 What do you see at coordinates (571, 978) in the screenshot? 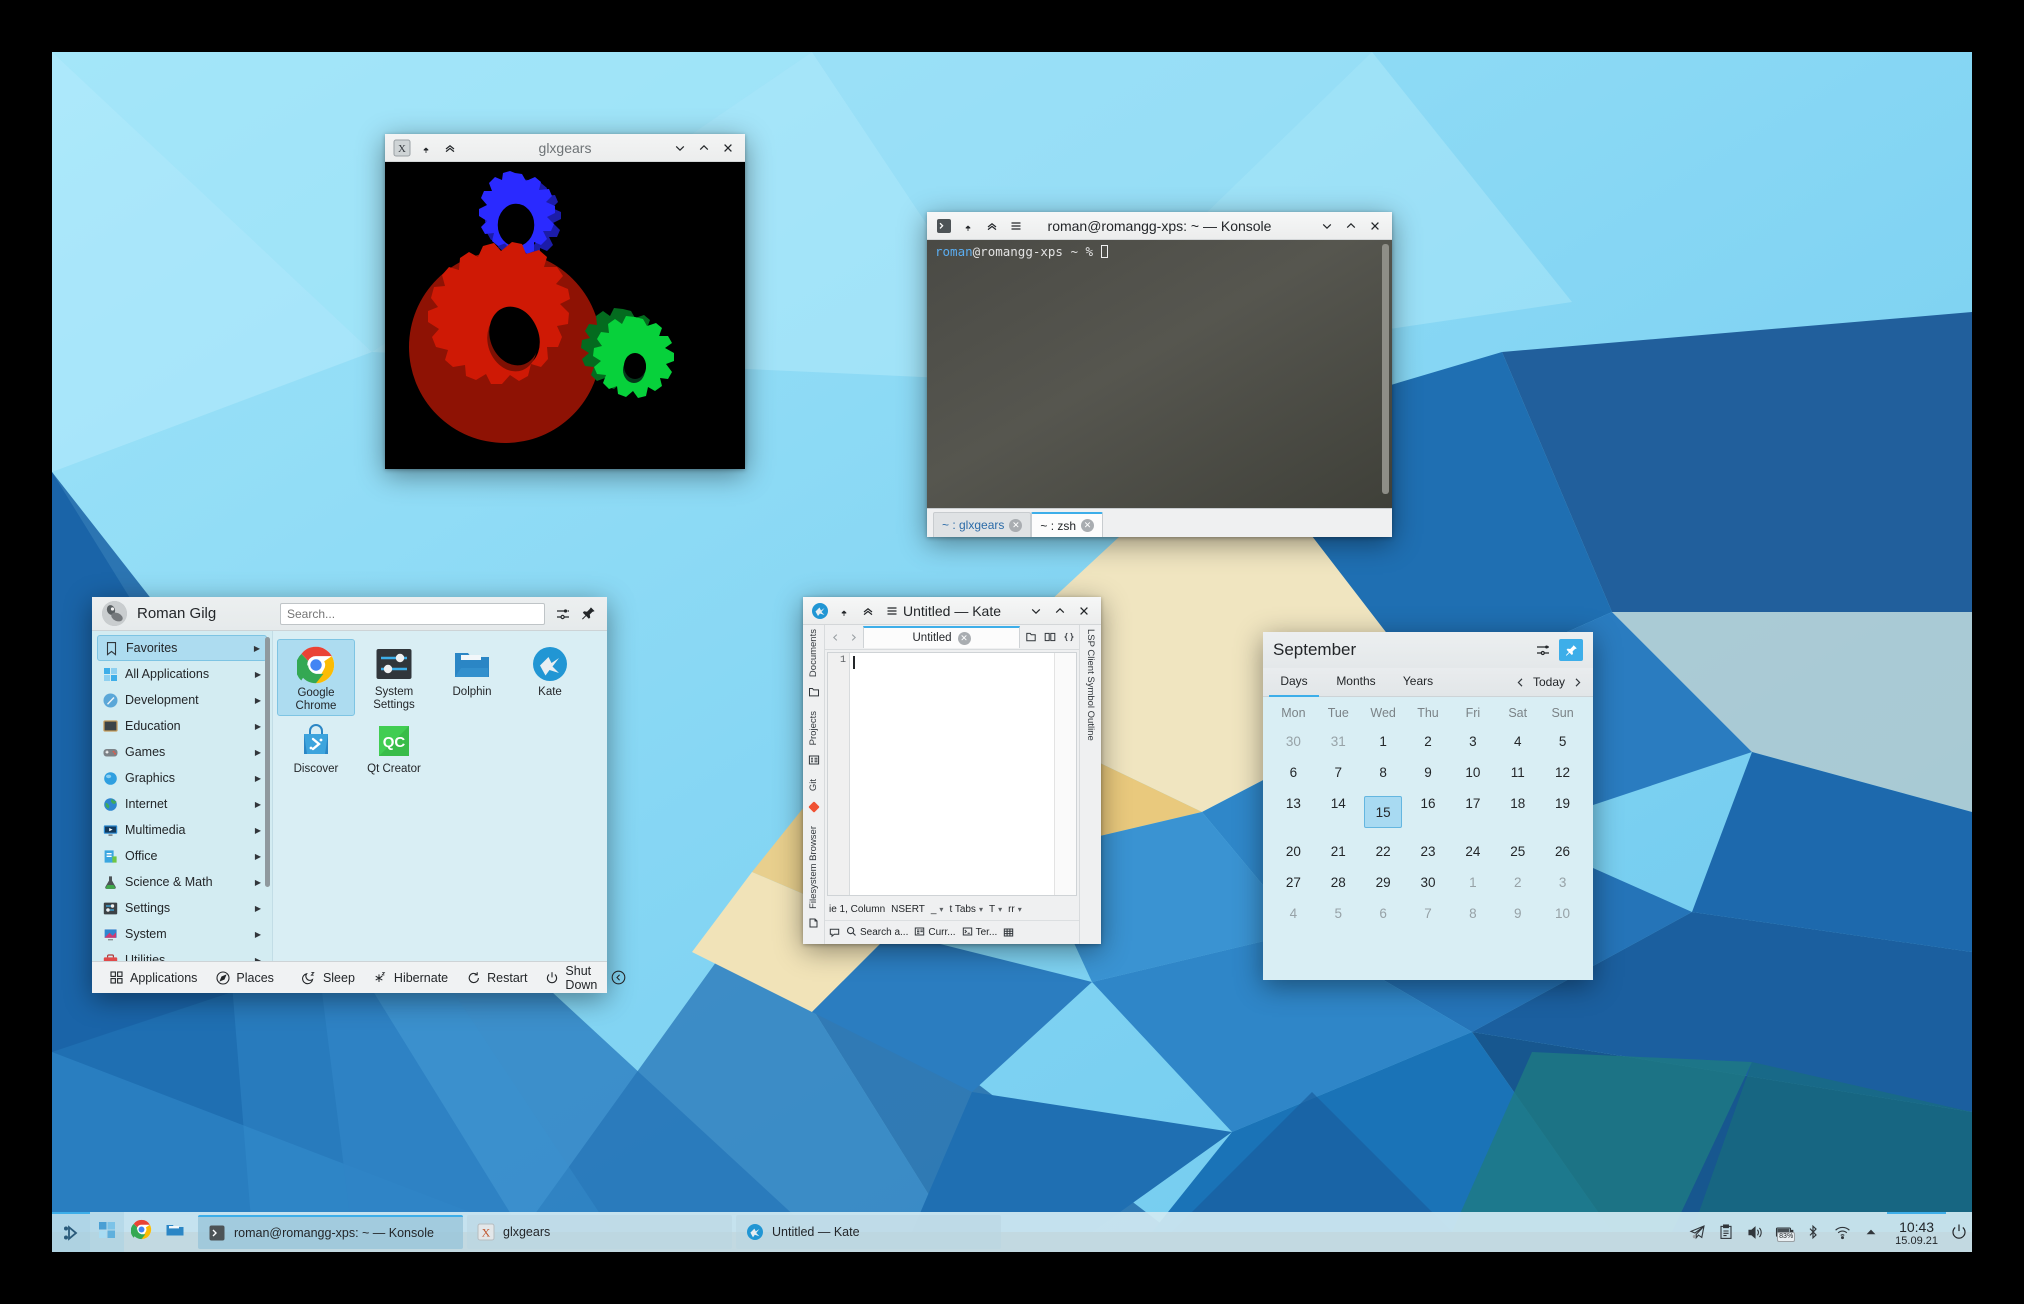
I see `footer-shutdown-button: Shut Down` at bounding box center [571, 978].